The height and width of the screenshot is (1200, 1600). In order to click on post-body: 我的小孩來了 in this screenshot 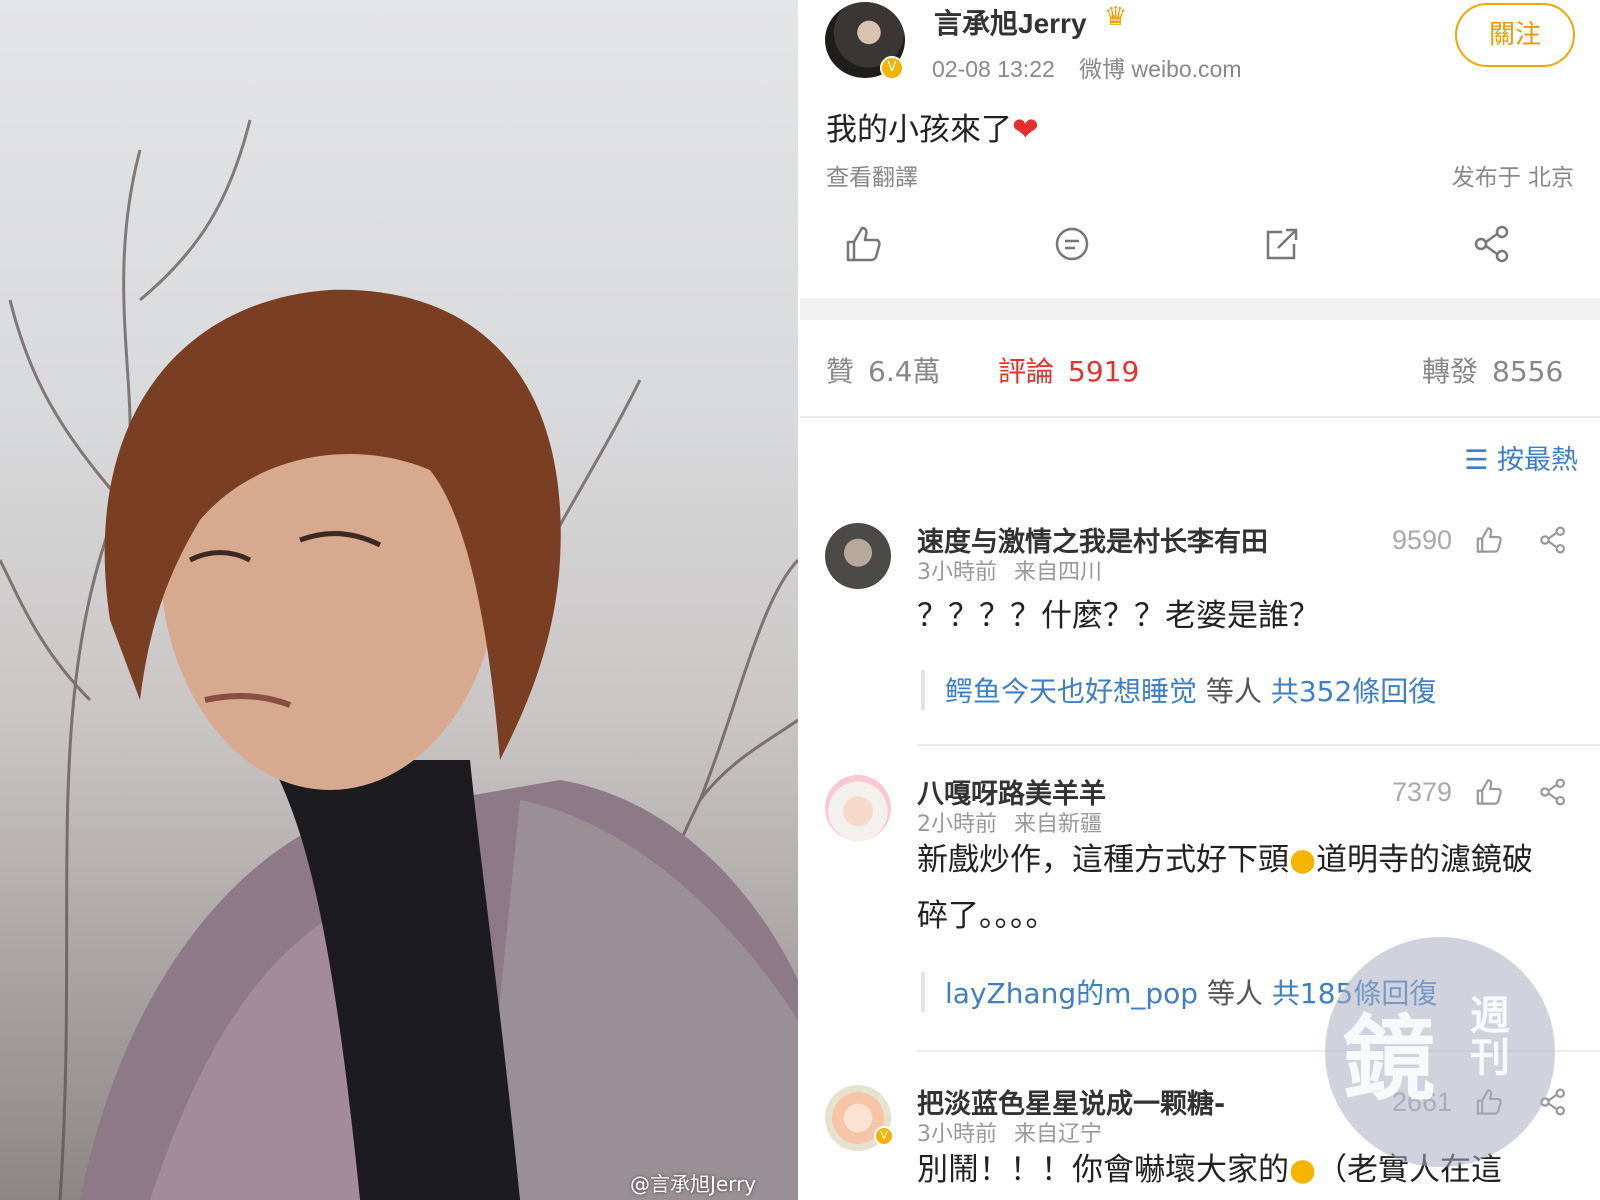, I will do `click(919, 130)`.